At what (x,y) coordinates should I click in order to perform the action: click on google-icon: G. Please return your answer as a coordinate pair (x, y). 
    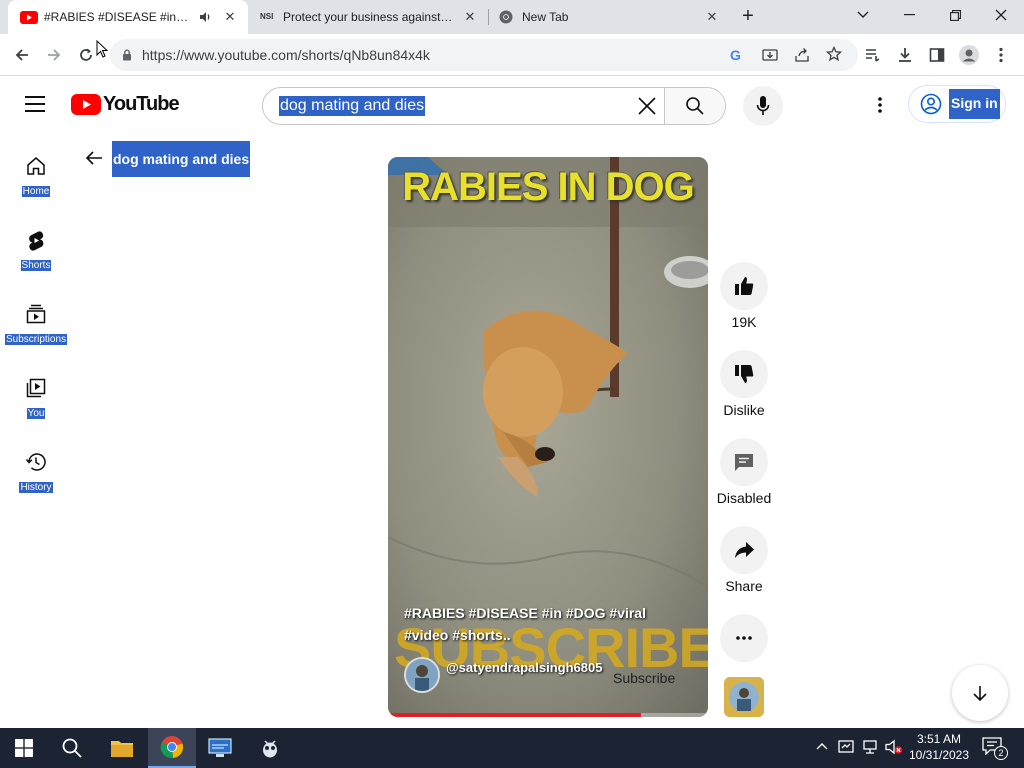
    Looking at the image, I should click on (735, 55).